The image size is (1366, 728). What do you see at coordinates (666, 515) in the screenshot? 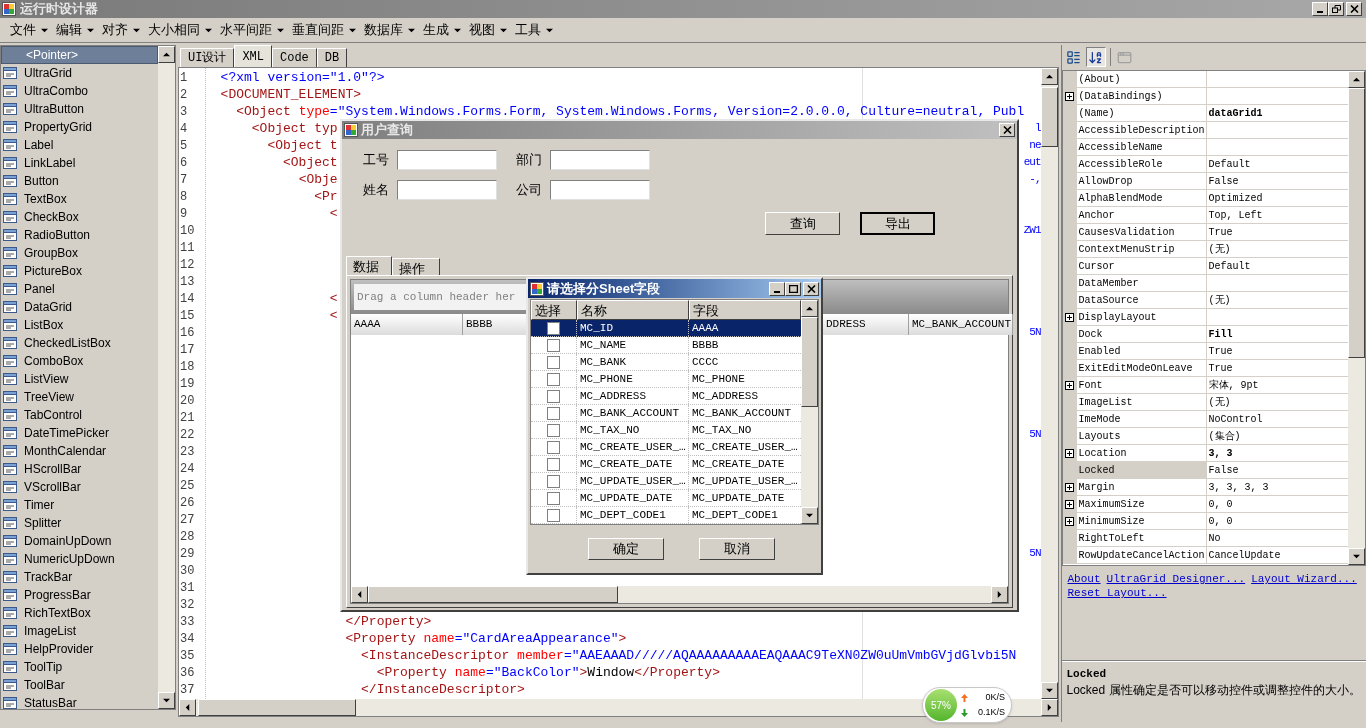
I see `table-row: MC_DEPT_CODE1 MC_DEPT_CODE1` at bounding box center [666, 515].